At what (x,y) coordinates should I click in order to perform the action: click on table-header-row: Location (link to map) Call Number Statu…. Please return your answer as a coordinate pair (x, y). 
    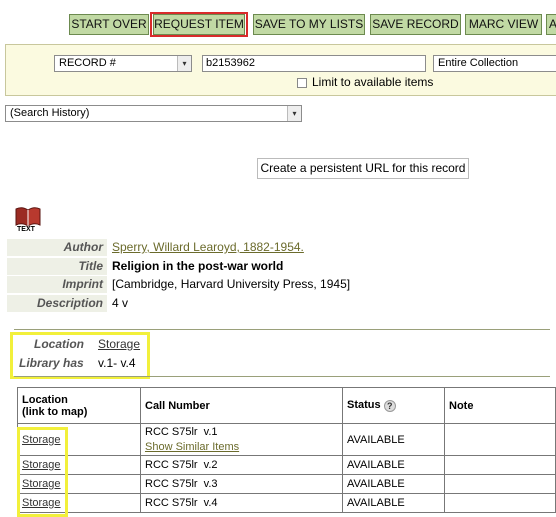
    Looking at the image, I should click on (286, 405).